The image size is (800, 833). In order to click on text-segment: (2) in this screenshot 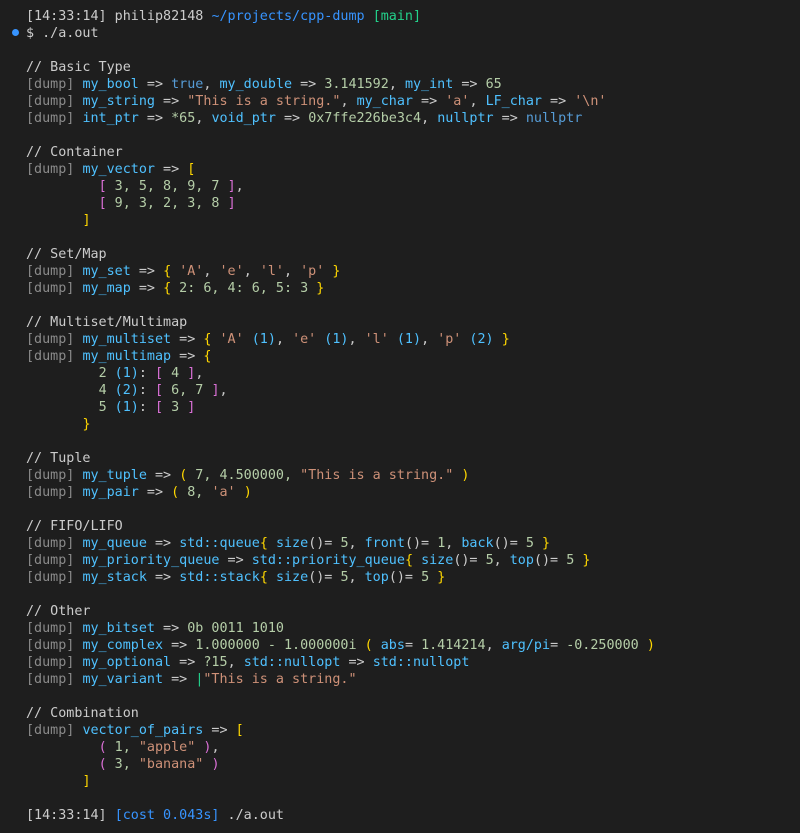, I will do `click(122, 390)`.